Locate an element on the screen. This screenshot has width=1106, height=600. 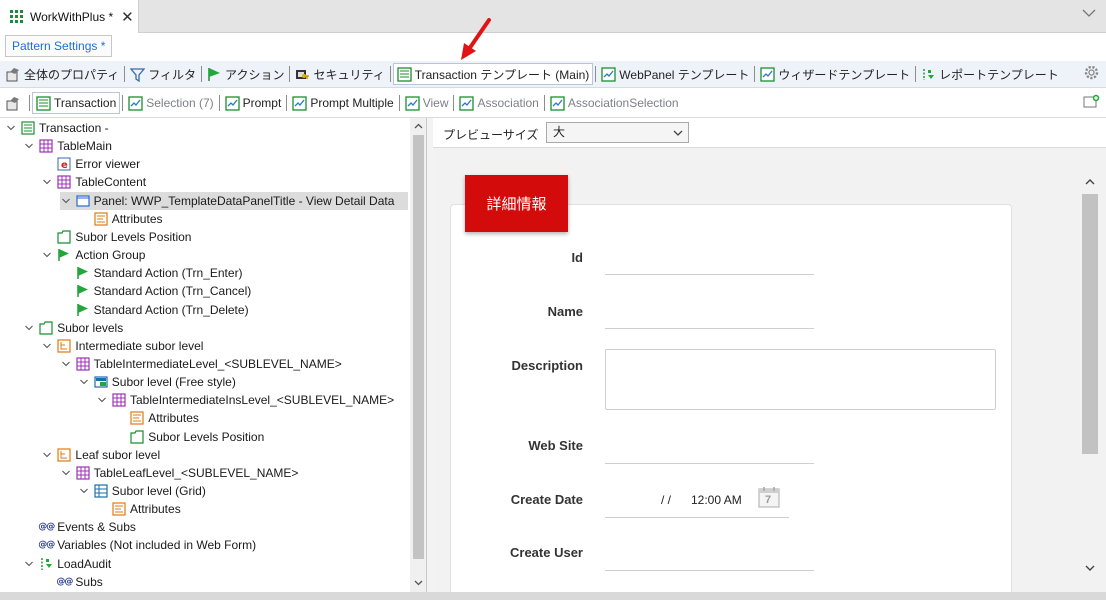
chevron-down-icon is located at coordinates (1089, 13).